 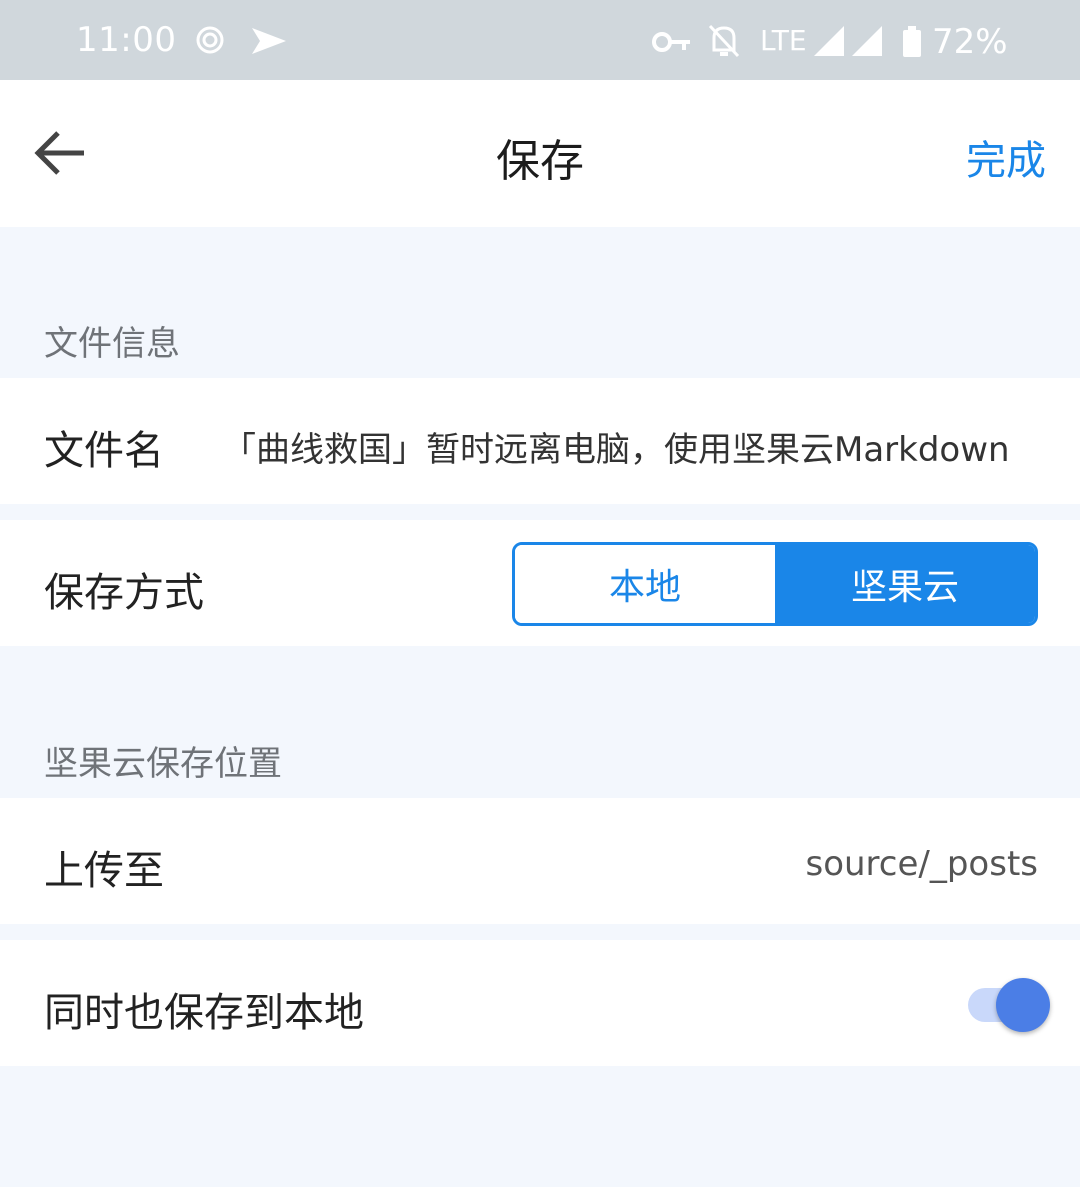 I want to click on filename-row: 文件名 「曲线救国」暂时远离电脑，使用坚果云Markdown, so click(x=540, y=441).